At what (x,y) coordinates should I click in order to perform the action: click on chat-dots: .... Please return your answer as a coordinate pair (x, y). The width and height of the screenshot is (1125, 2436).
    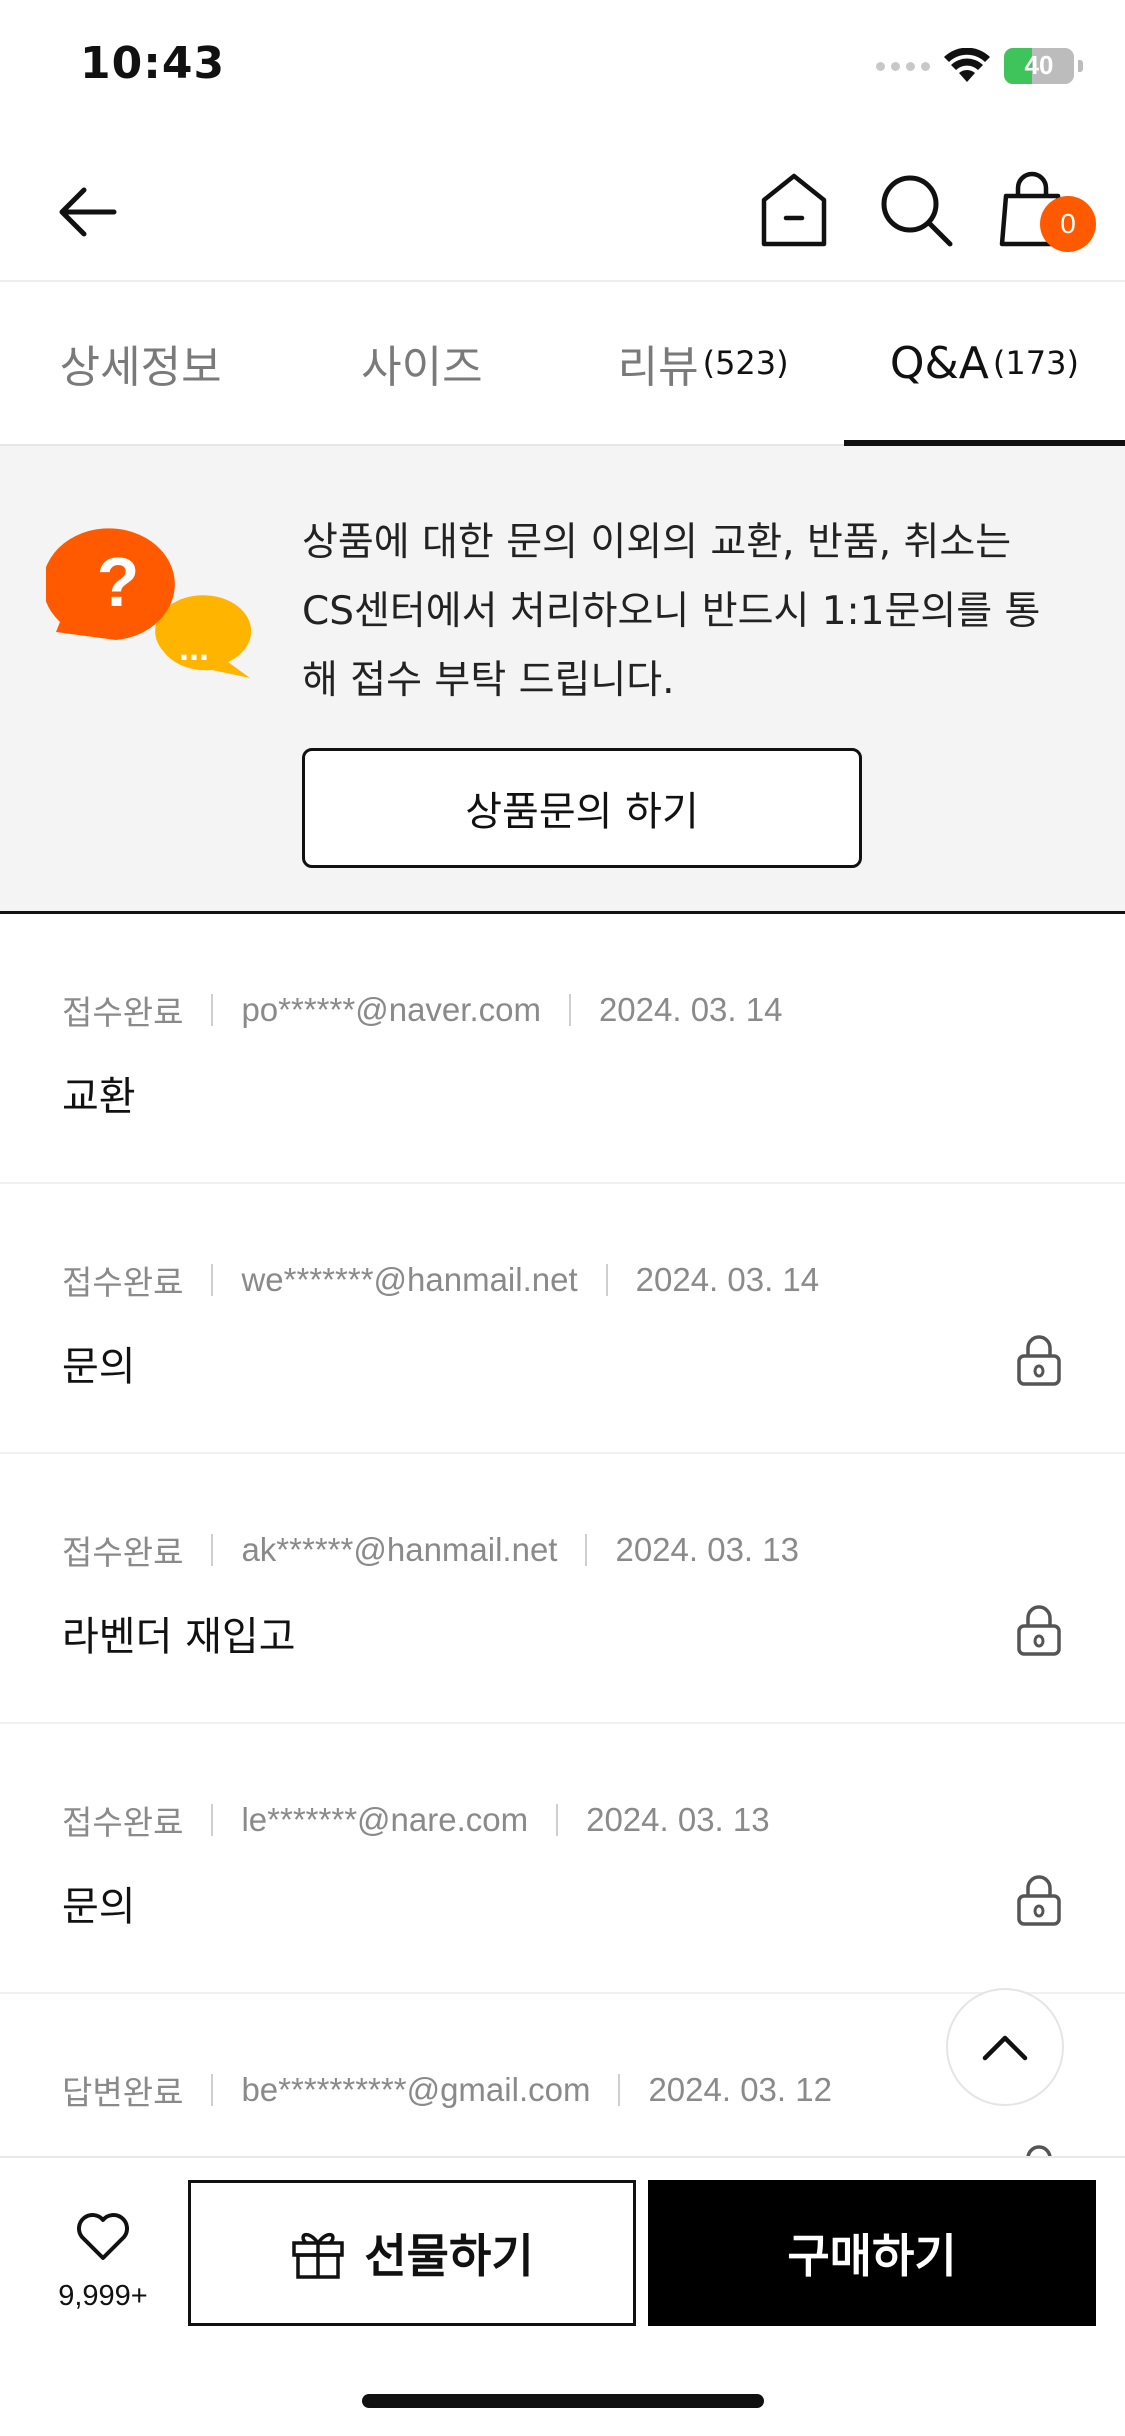
    Looking at the image, I should click on (194, 647).